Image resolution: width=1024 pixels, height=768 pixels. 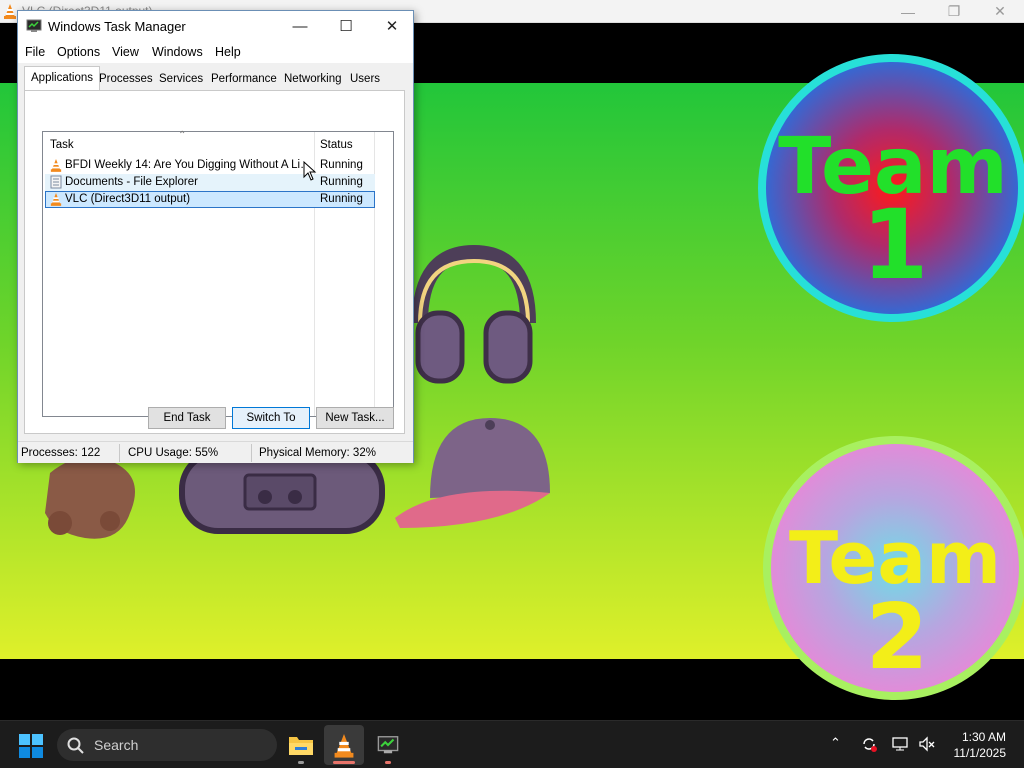 What do you see at coordinates (62, 78) in the screenshot?
I see `tab-applications: Applications` at bounding box center [62, 78].